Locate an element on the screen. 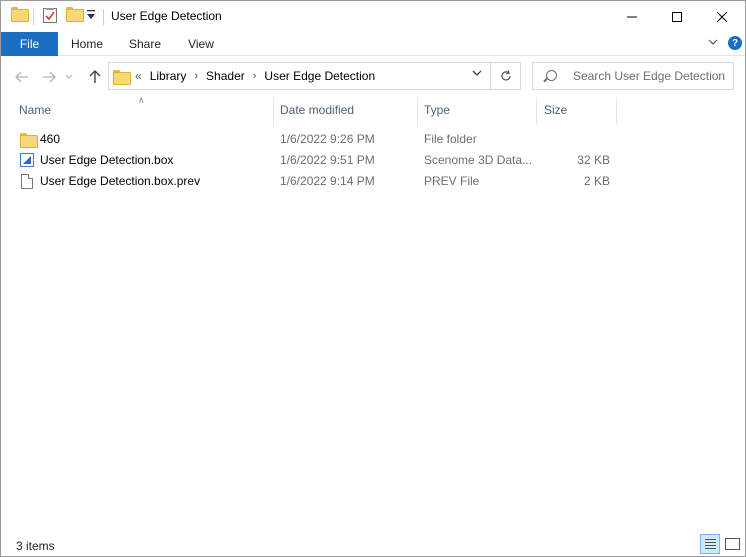 The height and width of the screenshot is (557, 746). properties-icon is located at coordinates (50, 15).